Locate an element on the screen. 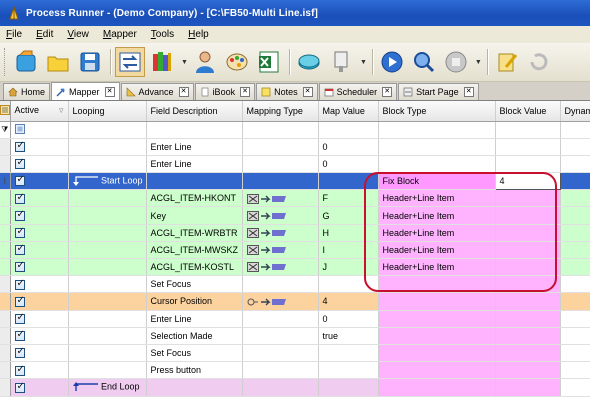 The width and height of the screenshot is (590, 409). table-row: ACGL_ITEM-WRBTR HHeader+Line Item is located at coordinates (295, 233).